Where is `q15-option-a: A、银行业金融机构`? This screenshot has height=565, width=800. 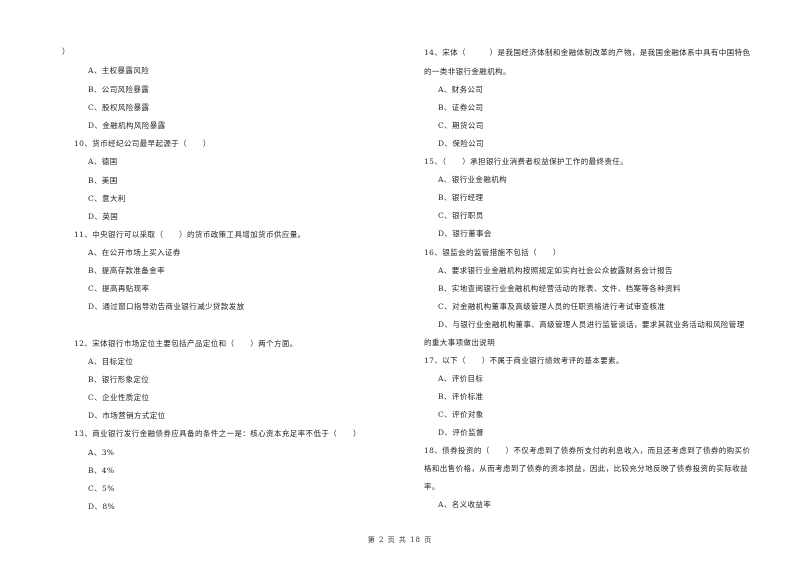
q15-option-a: A、银行业金融机构 is located at coordinates (473, 179).